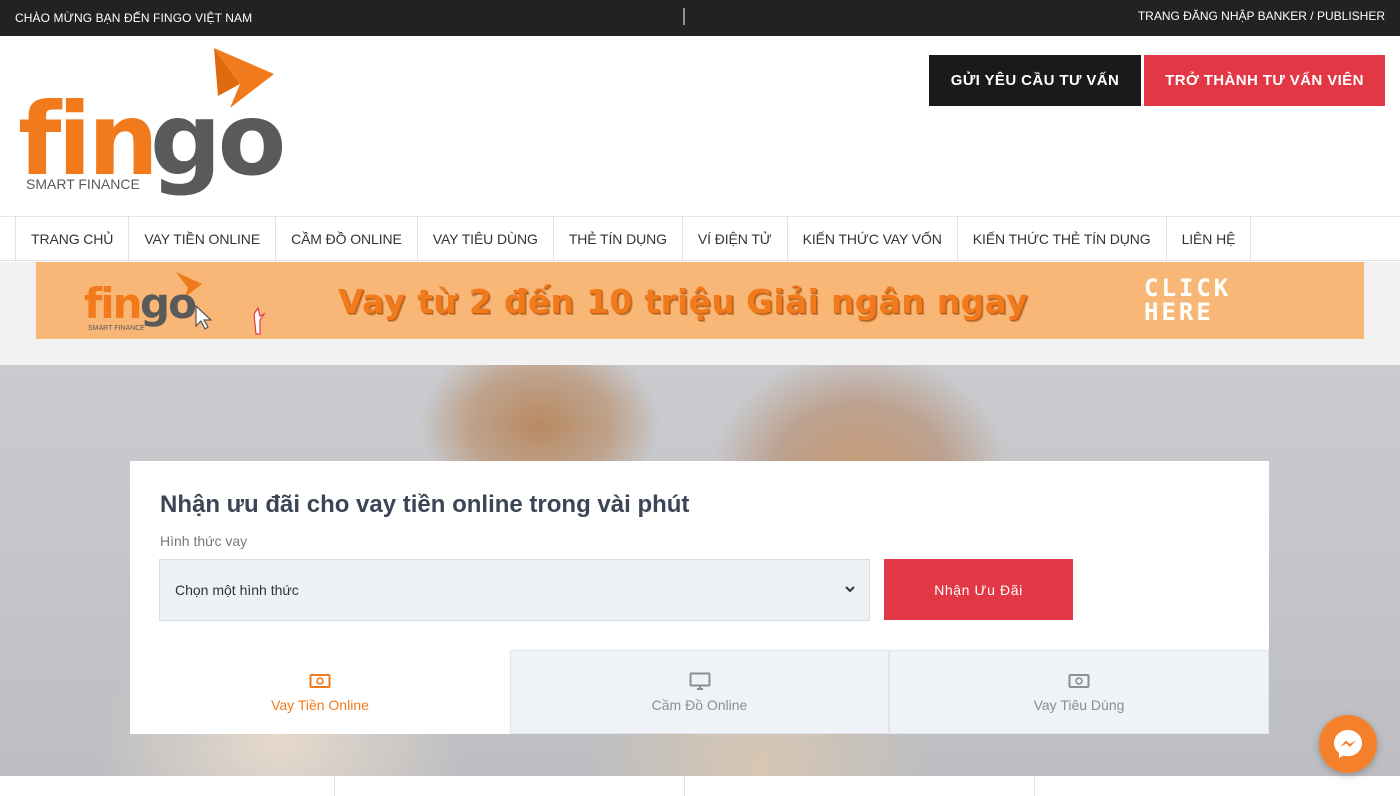 This screenshot has width=1400, height=796. I want to click on content-strip, so click(700, 786).